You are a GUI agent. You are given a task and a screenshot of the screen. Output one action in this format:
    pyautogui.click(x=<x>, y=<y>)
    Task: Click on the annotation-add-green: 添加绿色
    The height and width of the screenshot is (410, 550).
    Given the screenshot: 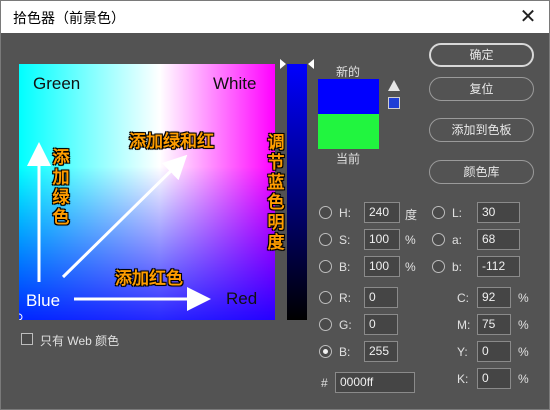 What is the action you would take?
    pyautogui.click(x=61, y=187)
    